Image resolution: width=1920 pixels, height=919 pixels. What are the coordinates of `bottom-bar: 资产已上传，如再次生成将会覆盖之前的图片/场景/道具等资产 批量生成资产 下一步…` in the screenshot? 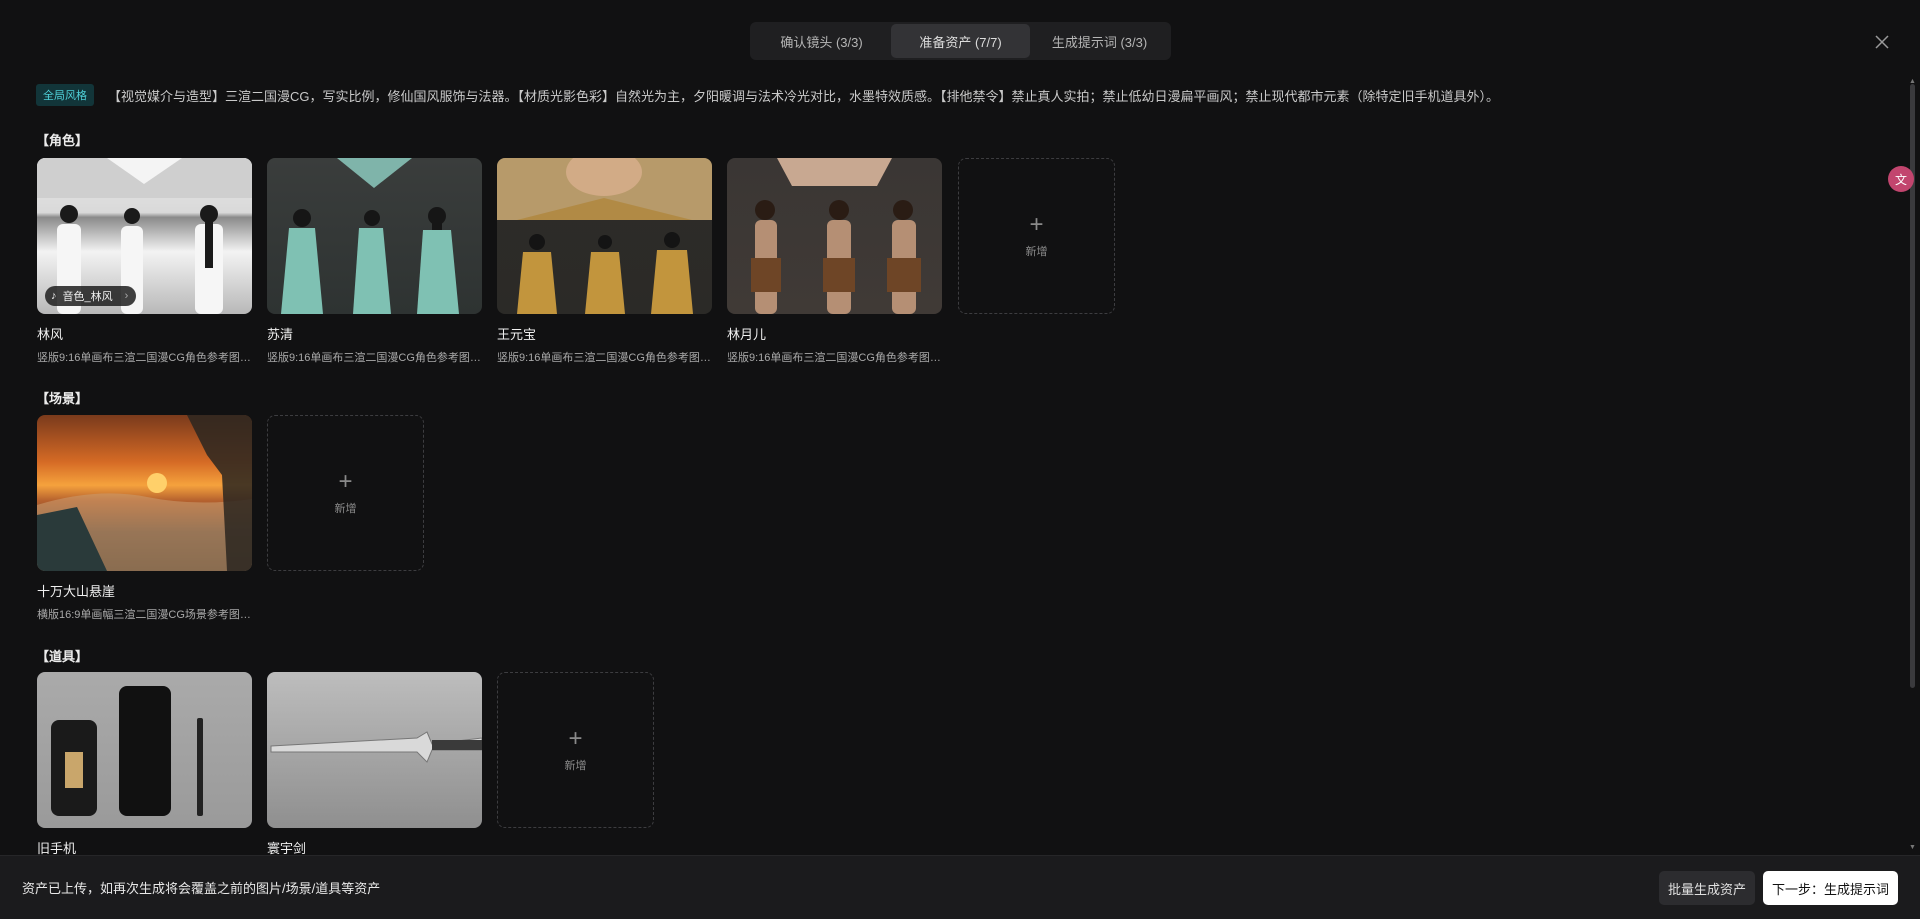 It's located at (960, 887).